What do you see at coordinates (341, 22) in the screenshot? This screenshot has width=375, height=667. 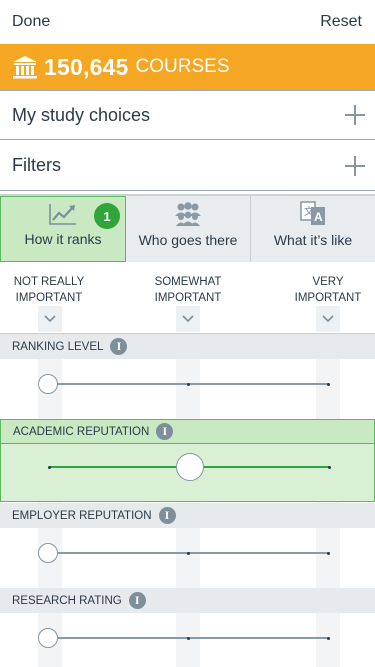 I see `reset-button: Reset` at bounding box center [341, 22].